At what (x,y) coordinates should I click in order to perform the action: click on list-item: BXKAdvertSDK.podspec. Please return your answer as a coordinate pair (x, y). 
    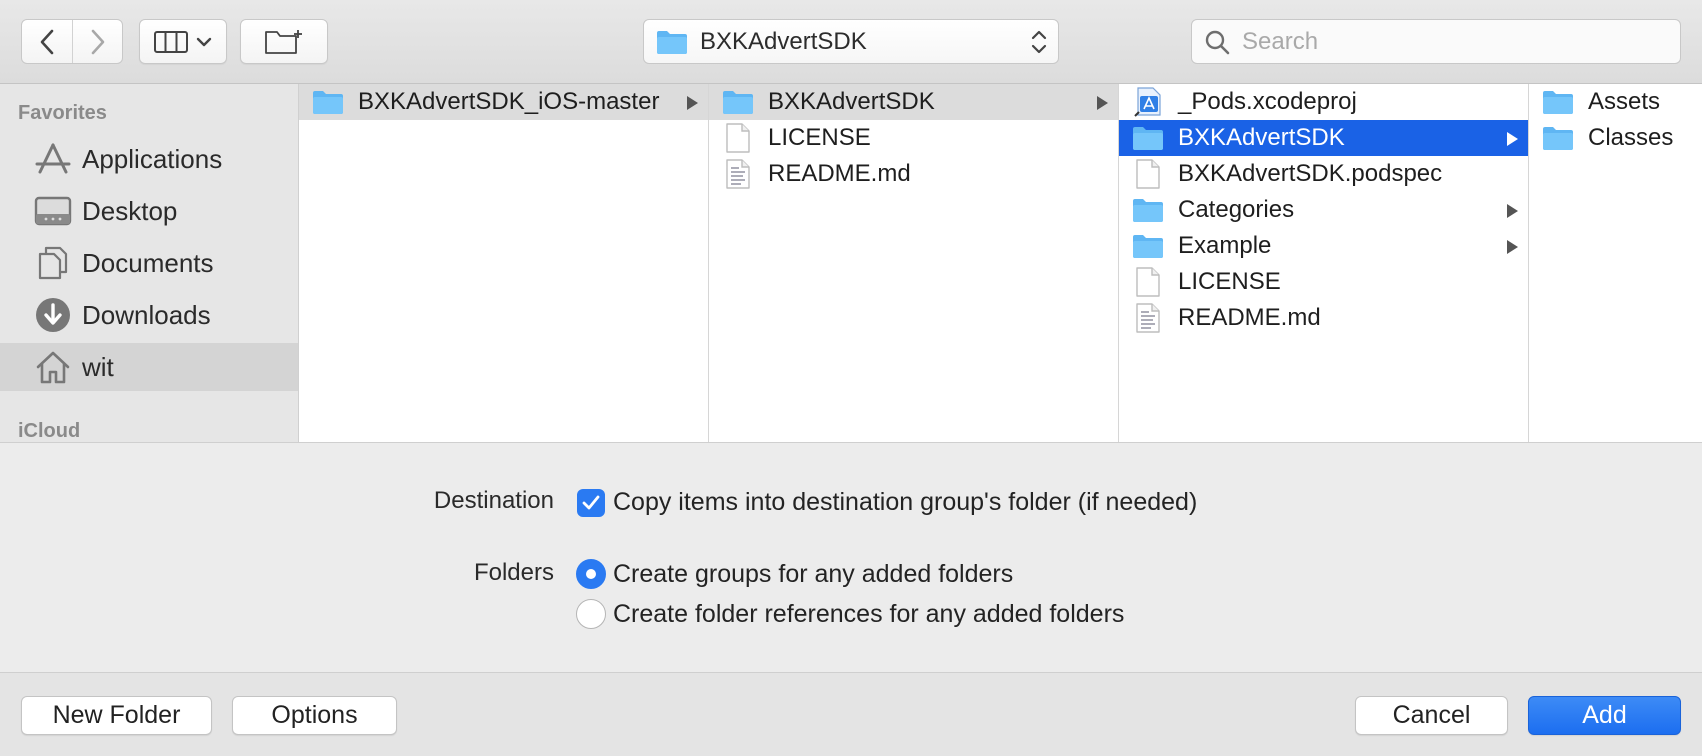
    Looking at the image, I should click on (1323, 174).